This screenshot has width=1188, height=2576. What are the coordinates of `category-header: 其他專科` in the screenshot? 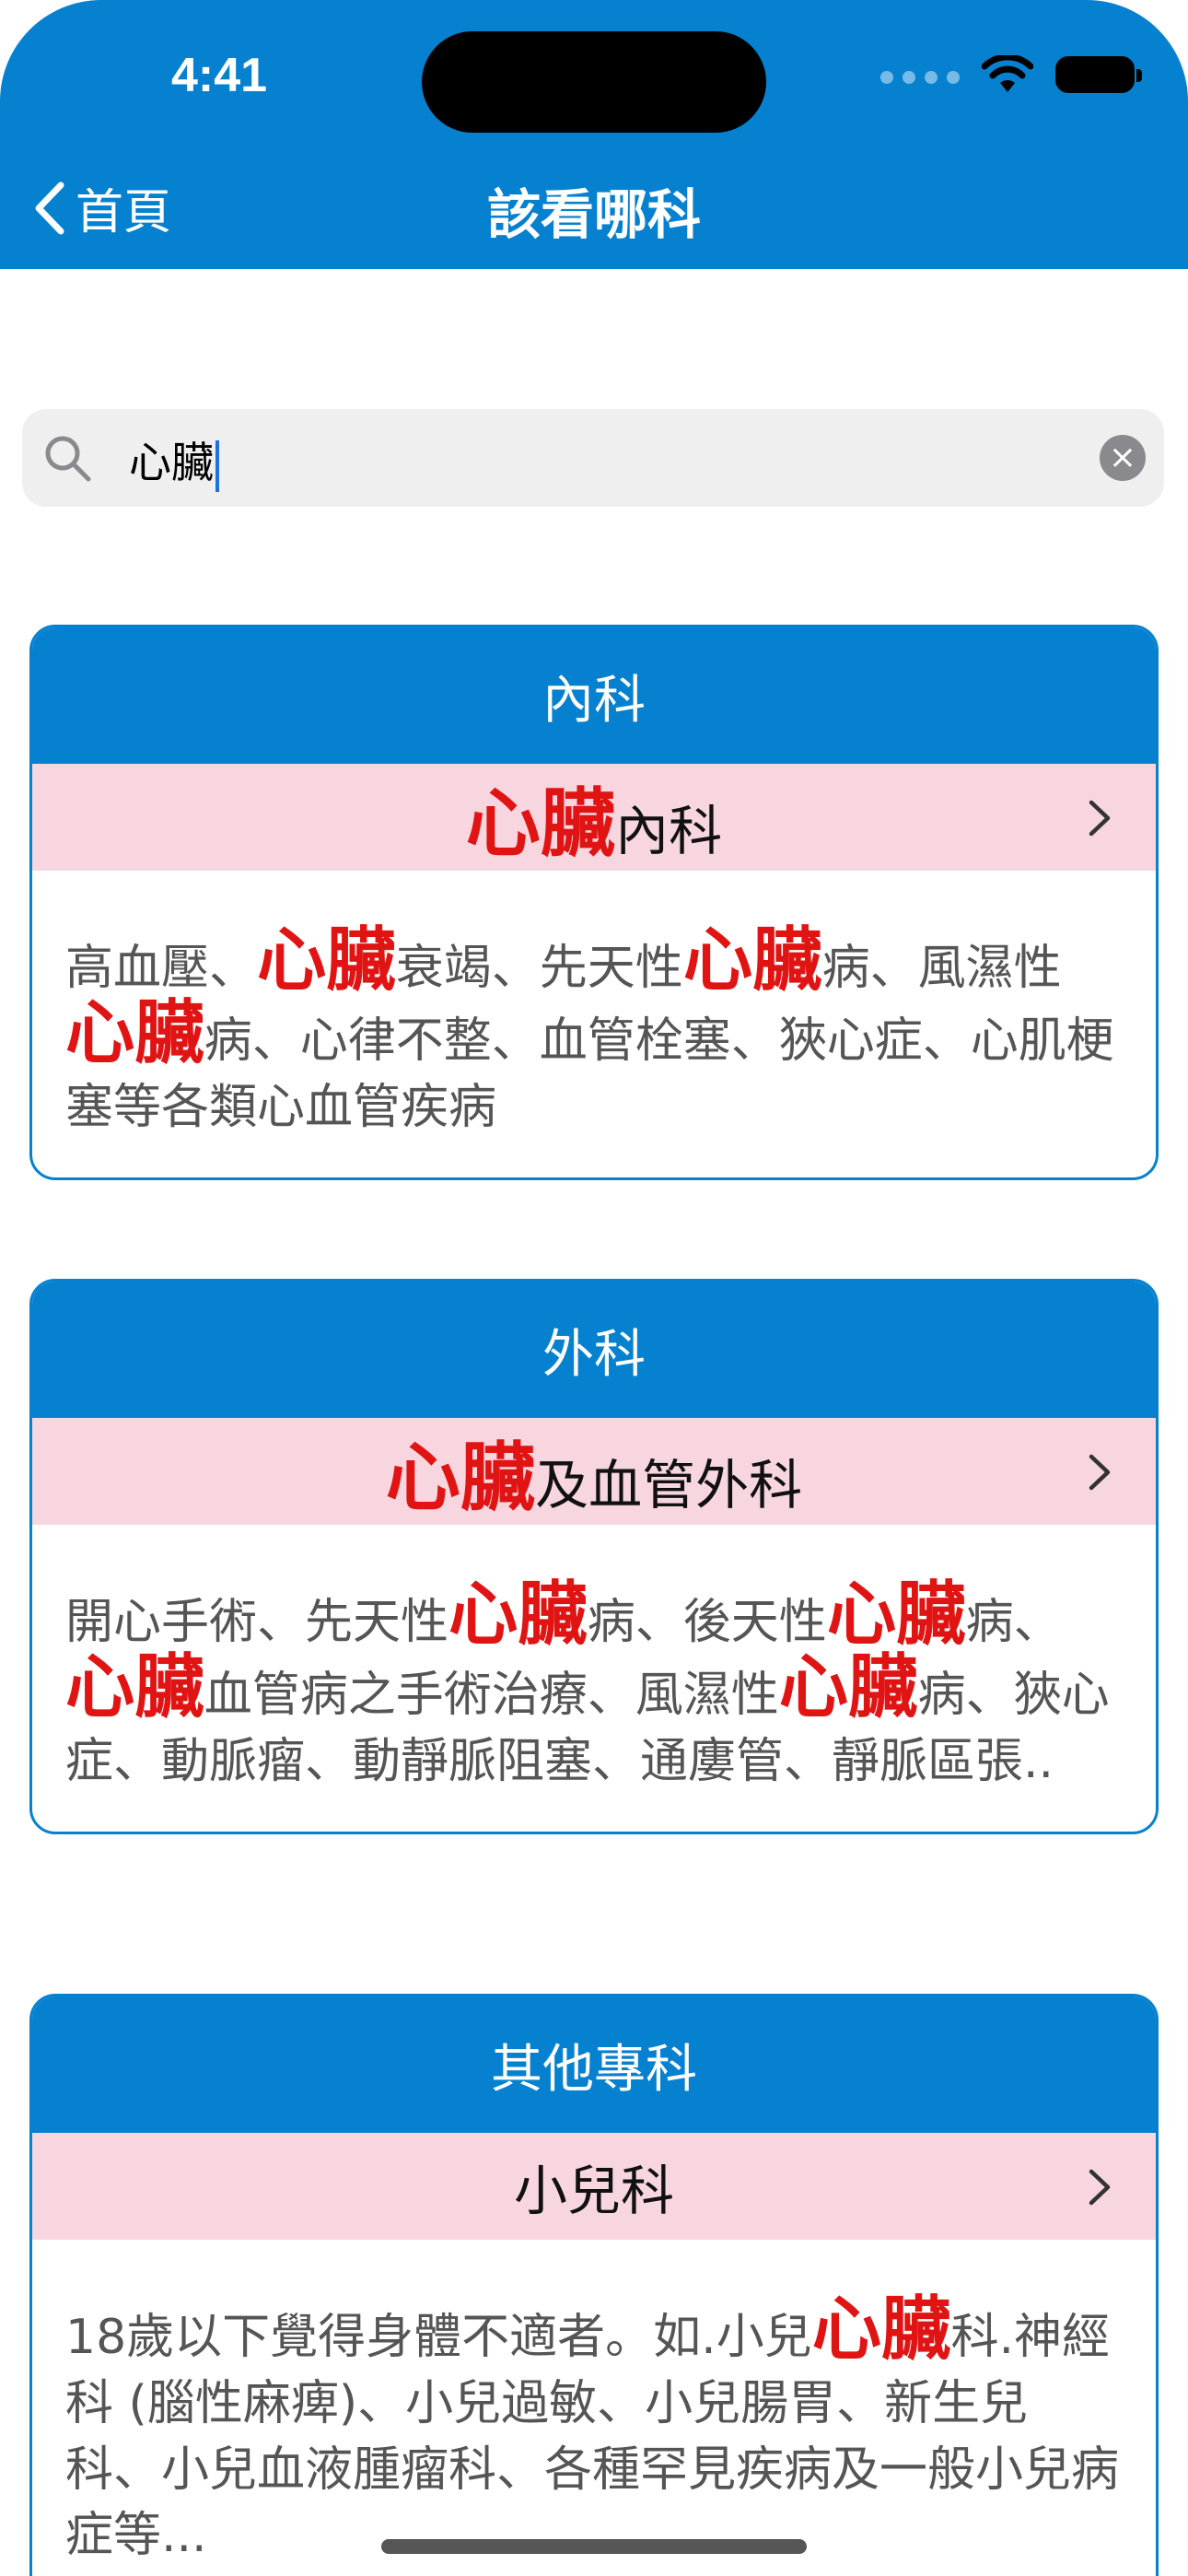 It's located at (594, 2064).